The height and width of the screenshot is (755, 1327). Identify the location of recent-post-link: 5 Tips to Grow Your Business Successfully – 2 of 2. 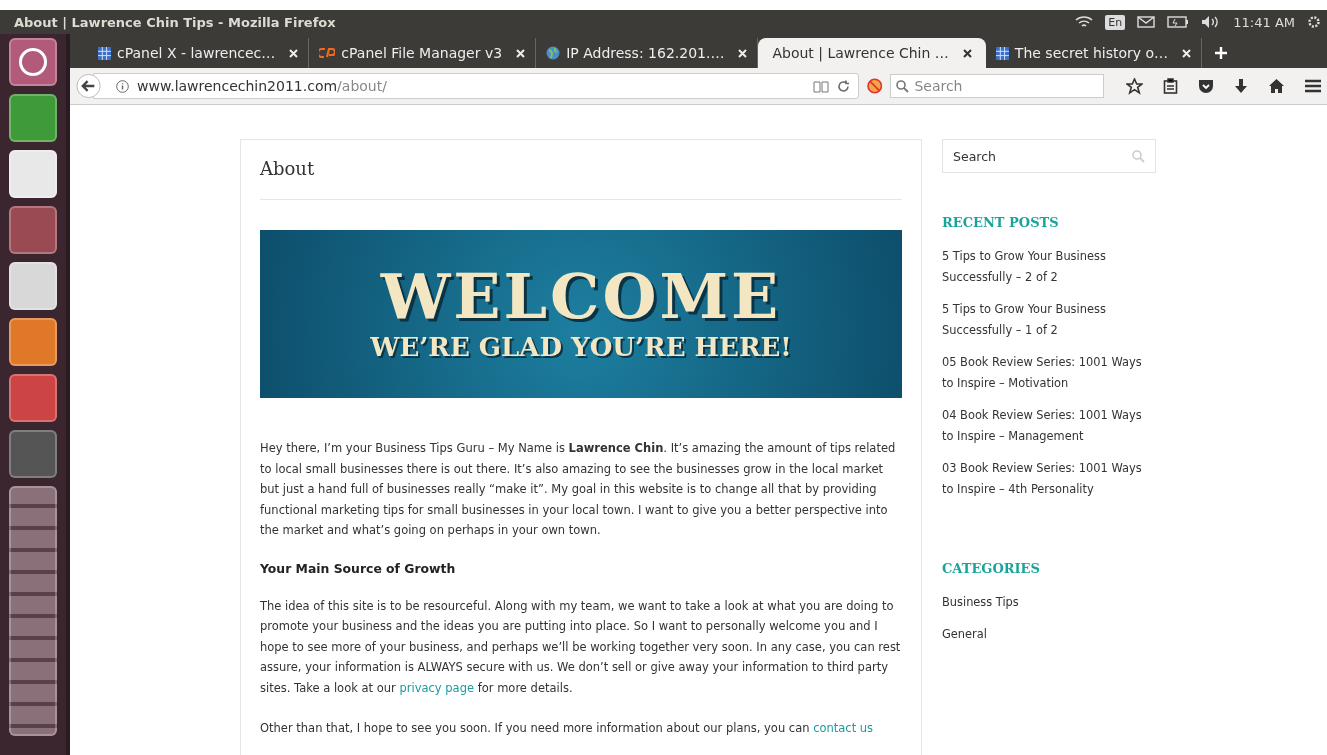
(1049, 266).